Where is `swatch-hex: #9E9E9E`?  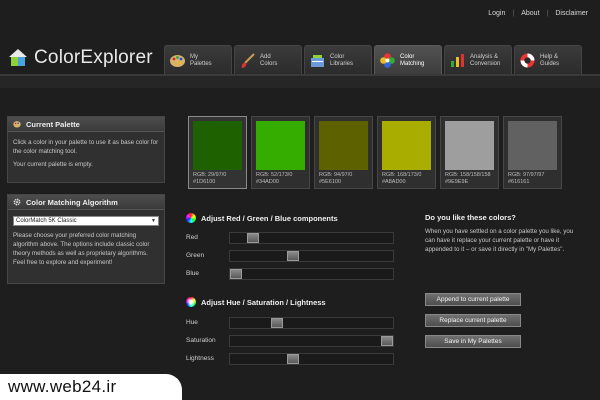
swatch-hex: #9E9E9E is located at coordinates (457, 182).